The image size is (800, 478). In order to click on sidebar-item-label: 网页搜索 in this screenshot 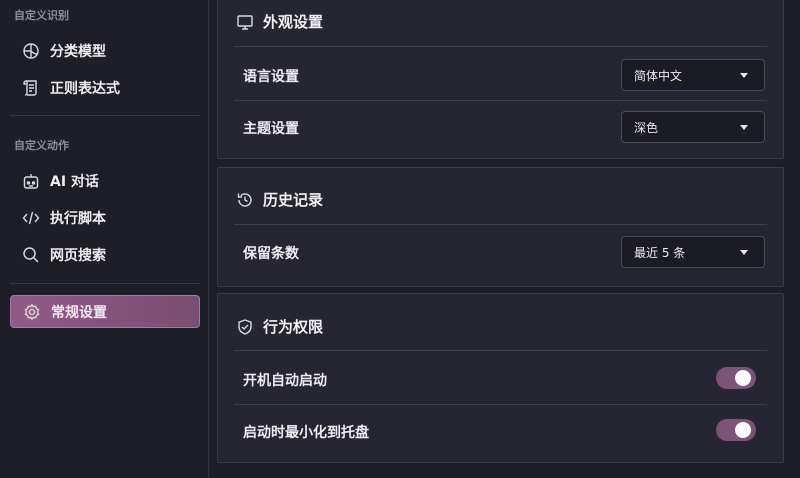, I will do `click(78, 255)`.